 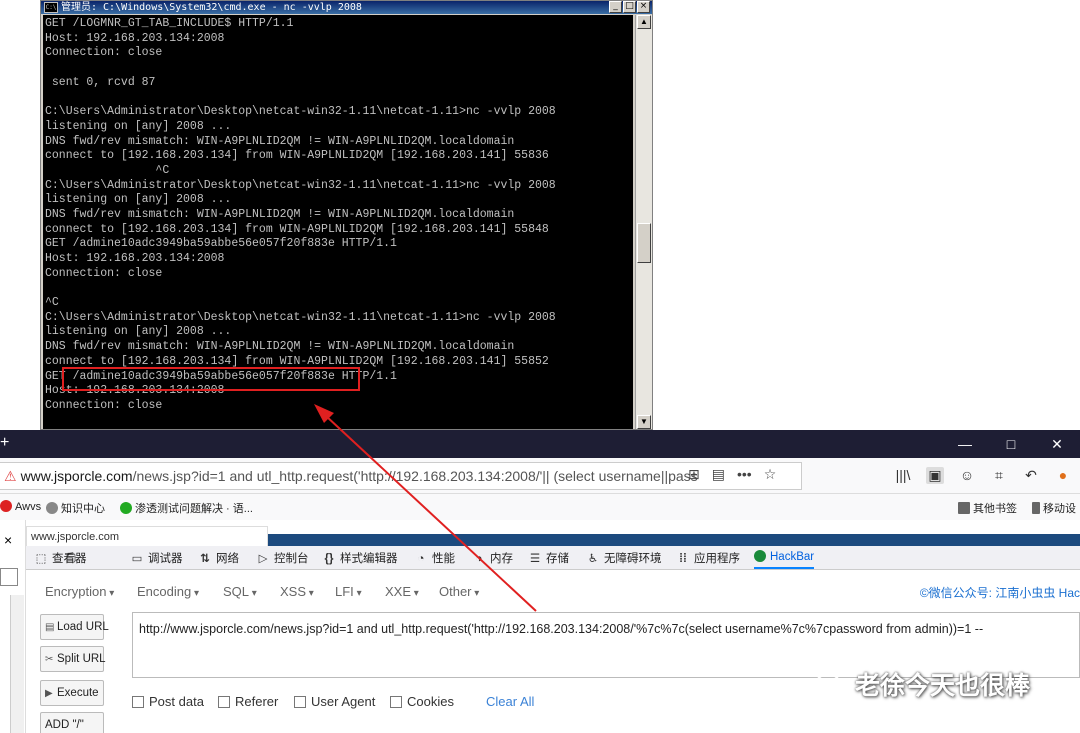 What do you see at coordinates (49, 659) in the screenshot?
I see `split-icon: ✂` at bounding box center [49, 659].